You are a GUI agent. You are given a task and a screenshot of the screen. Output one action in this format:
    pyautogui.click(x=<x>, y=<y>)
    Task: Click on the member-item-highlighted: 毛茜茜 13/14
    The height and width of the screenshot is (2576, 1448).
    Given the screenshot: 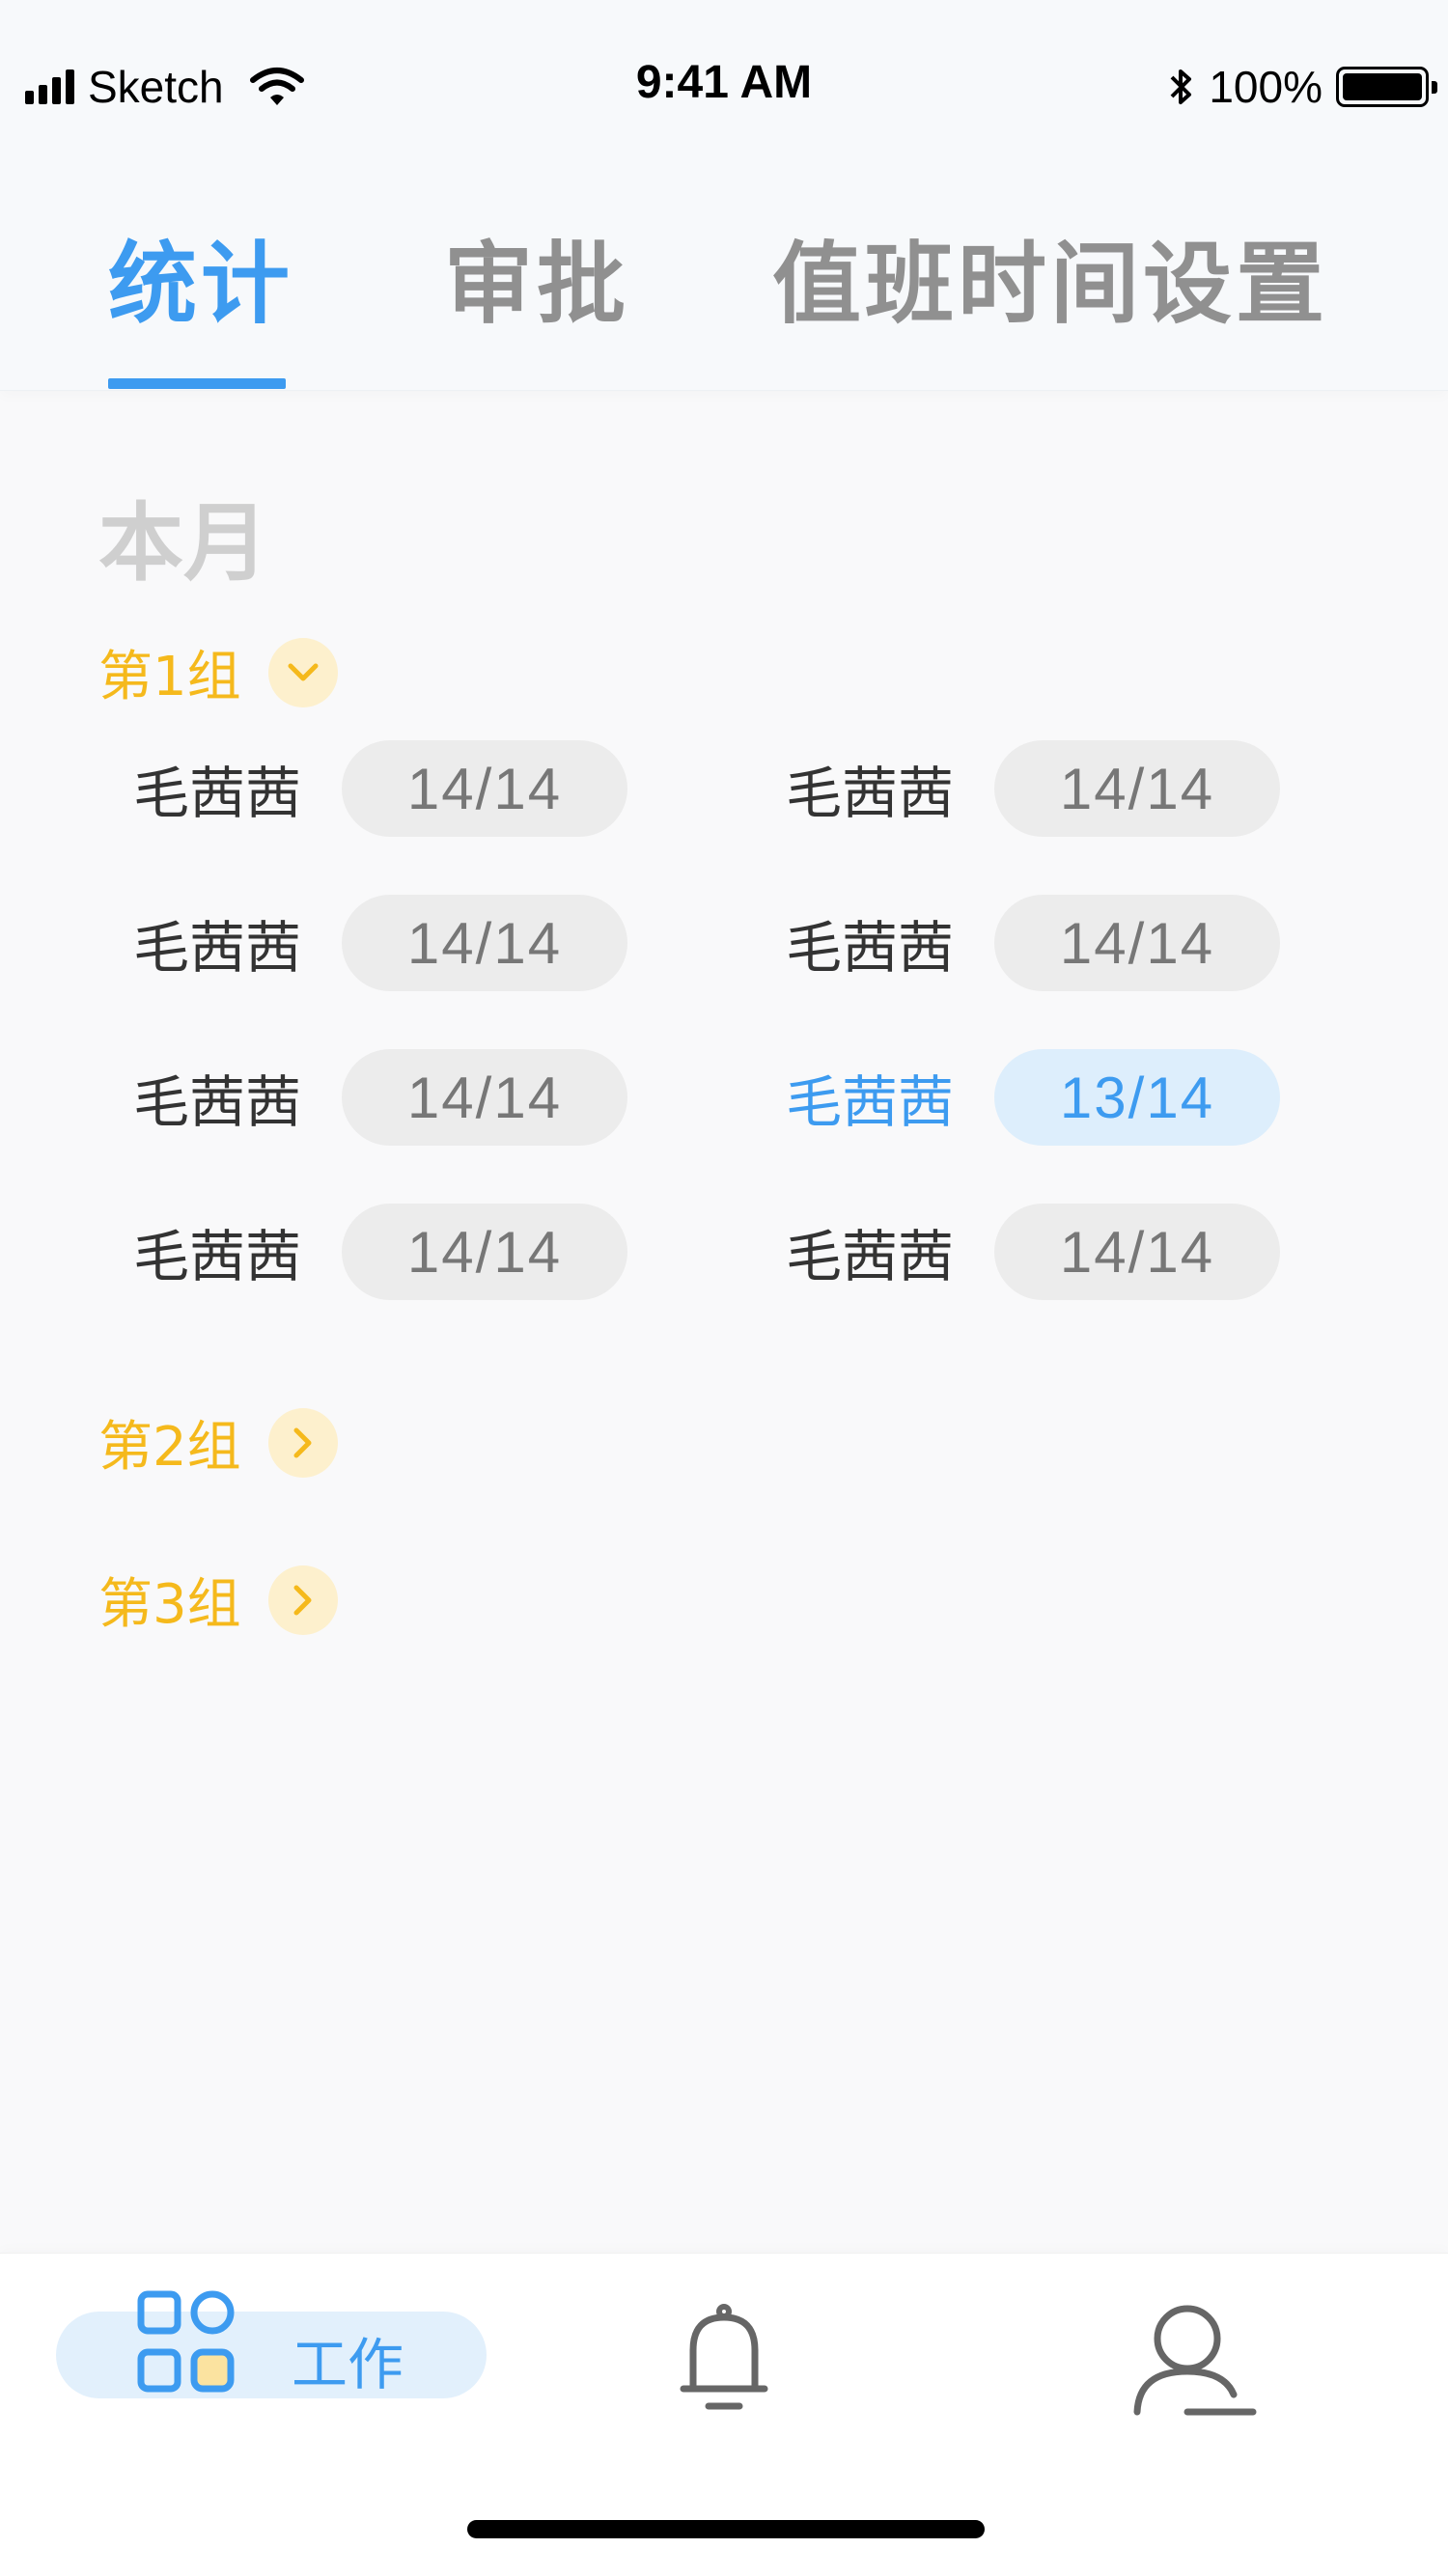 What is the action you would take?
    pyautogui.click(x=1033, y=1097)
    